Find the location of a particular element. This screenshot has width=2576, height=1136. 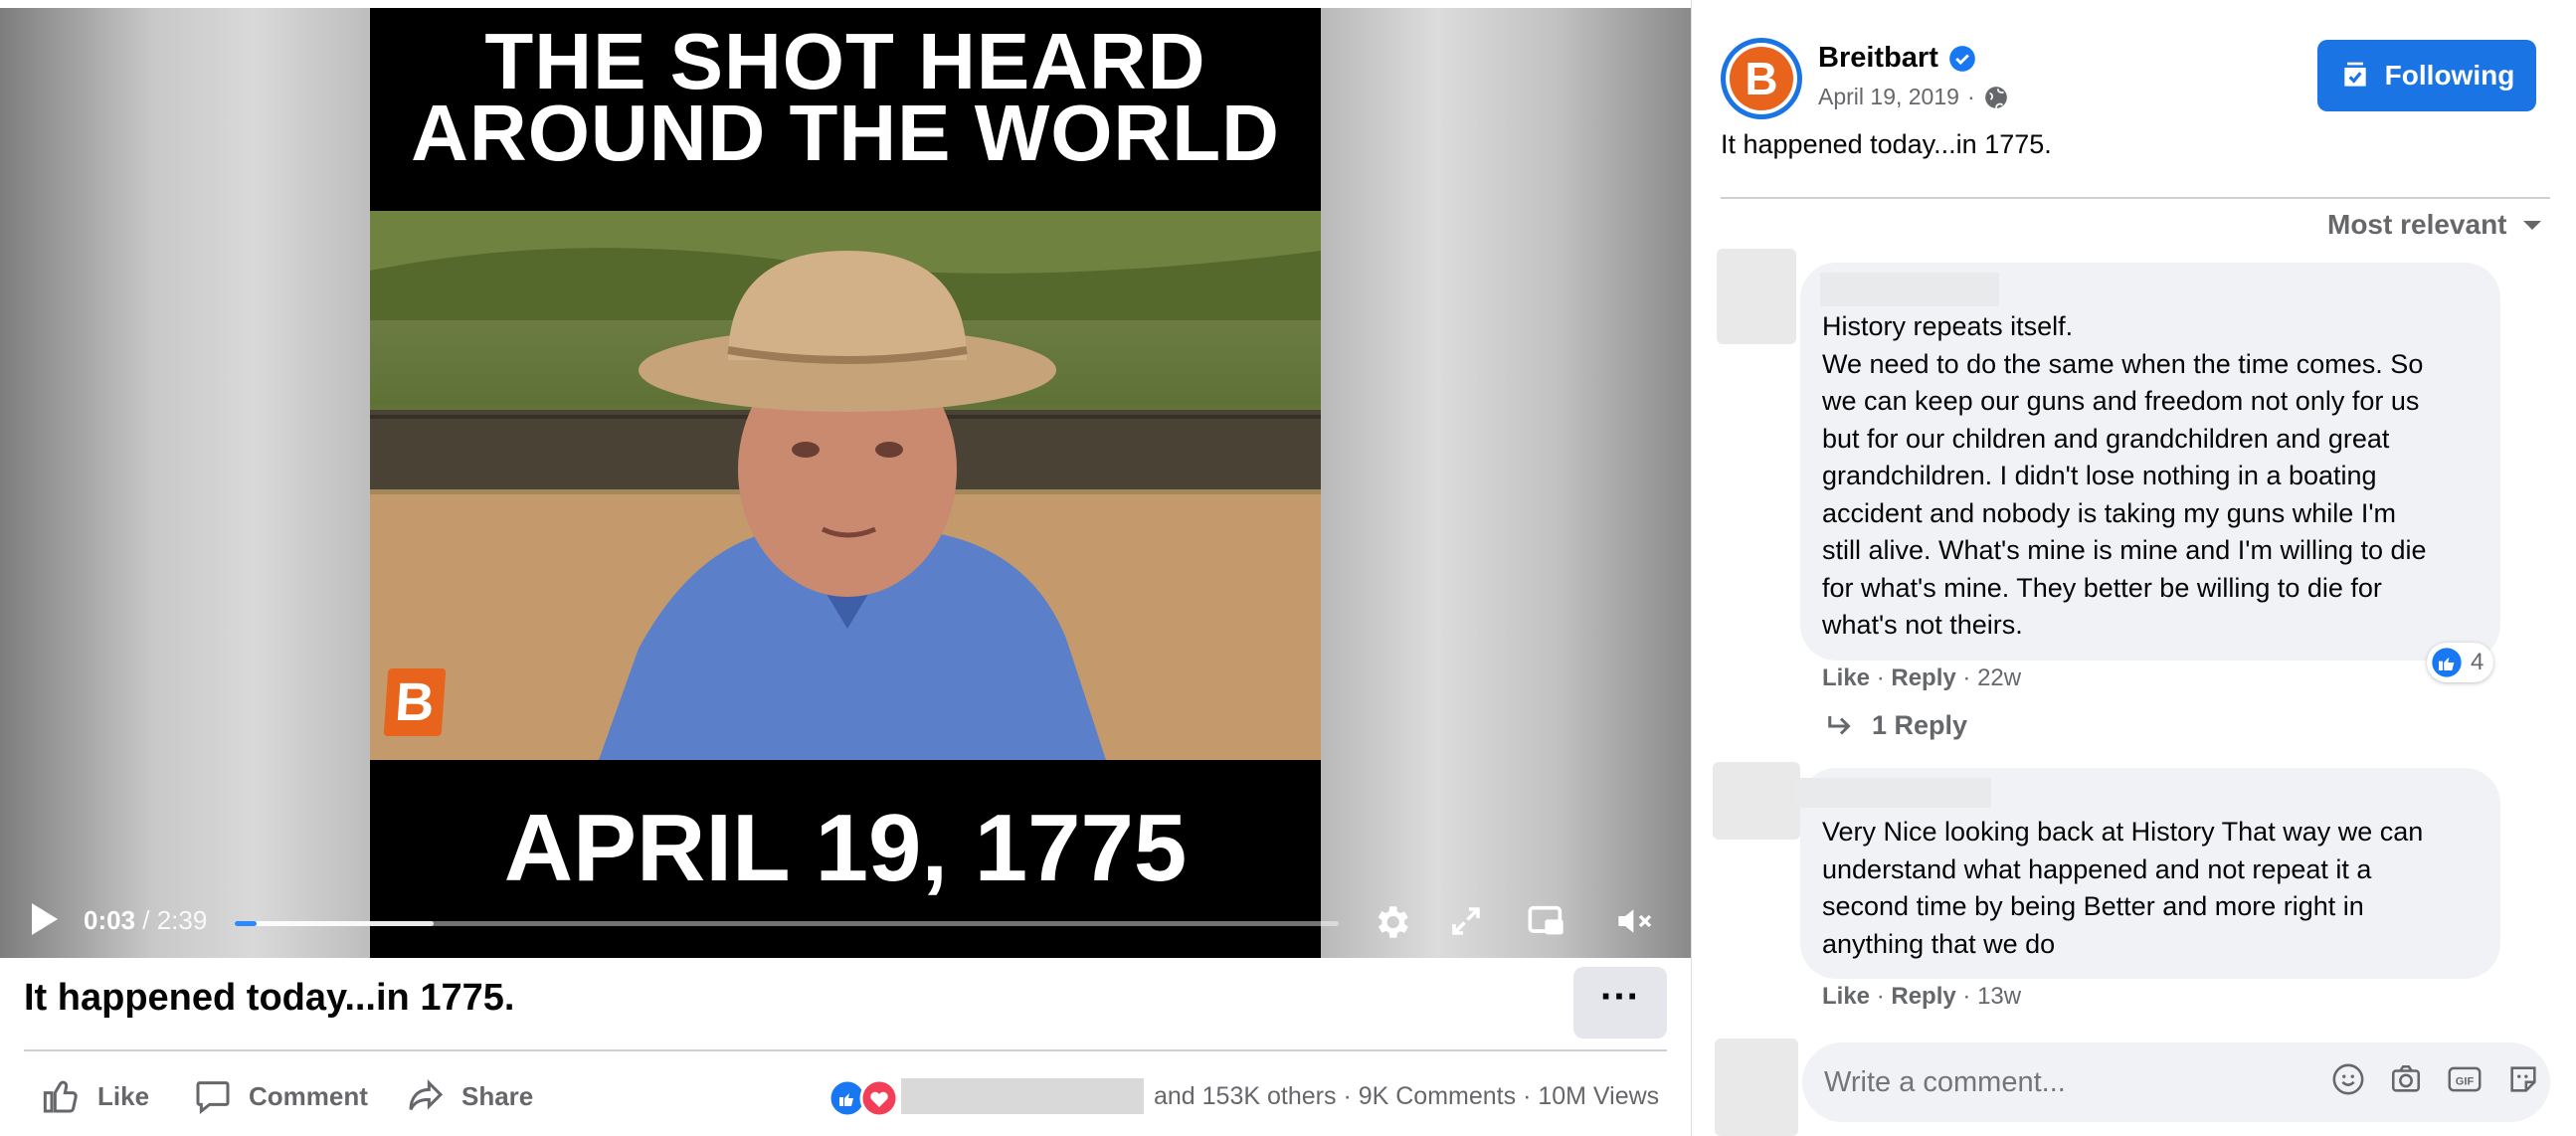

comment-line: what's not theirs. is located at coordinates (1922, 625).